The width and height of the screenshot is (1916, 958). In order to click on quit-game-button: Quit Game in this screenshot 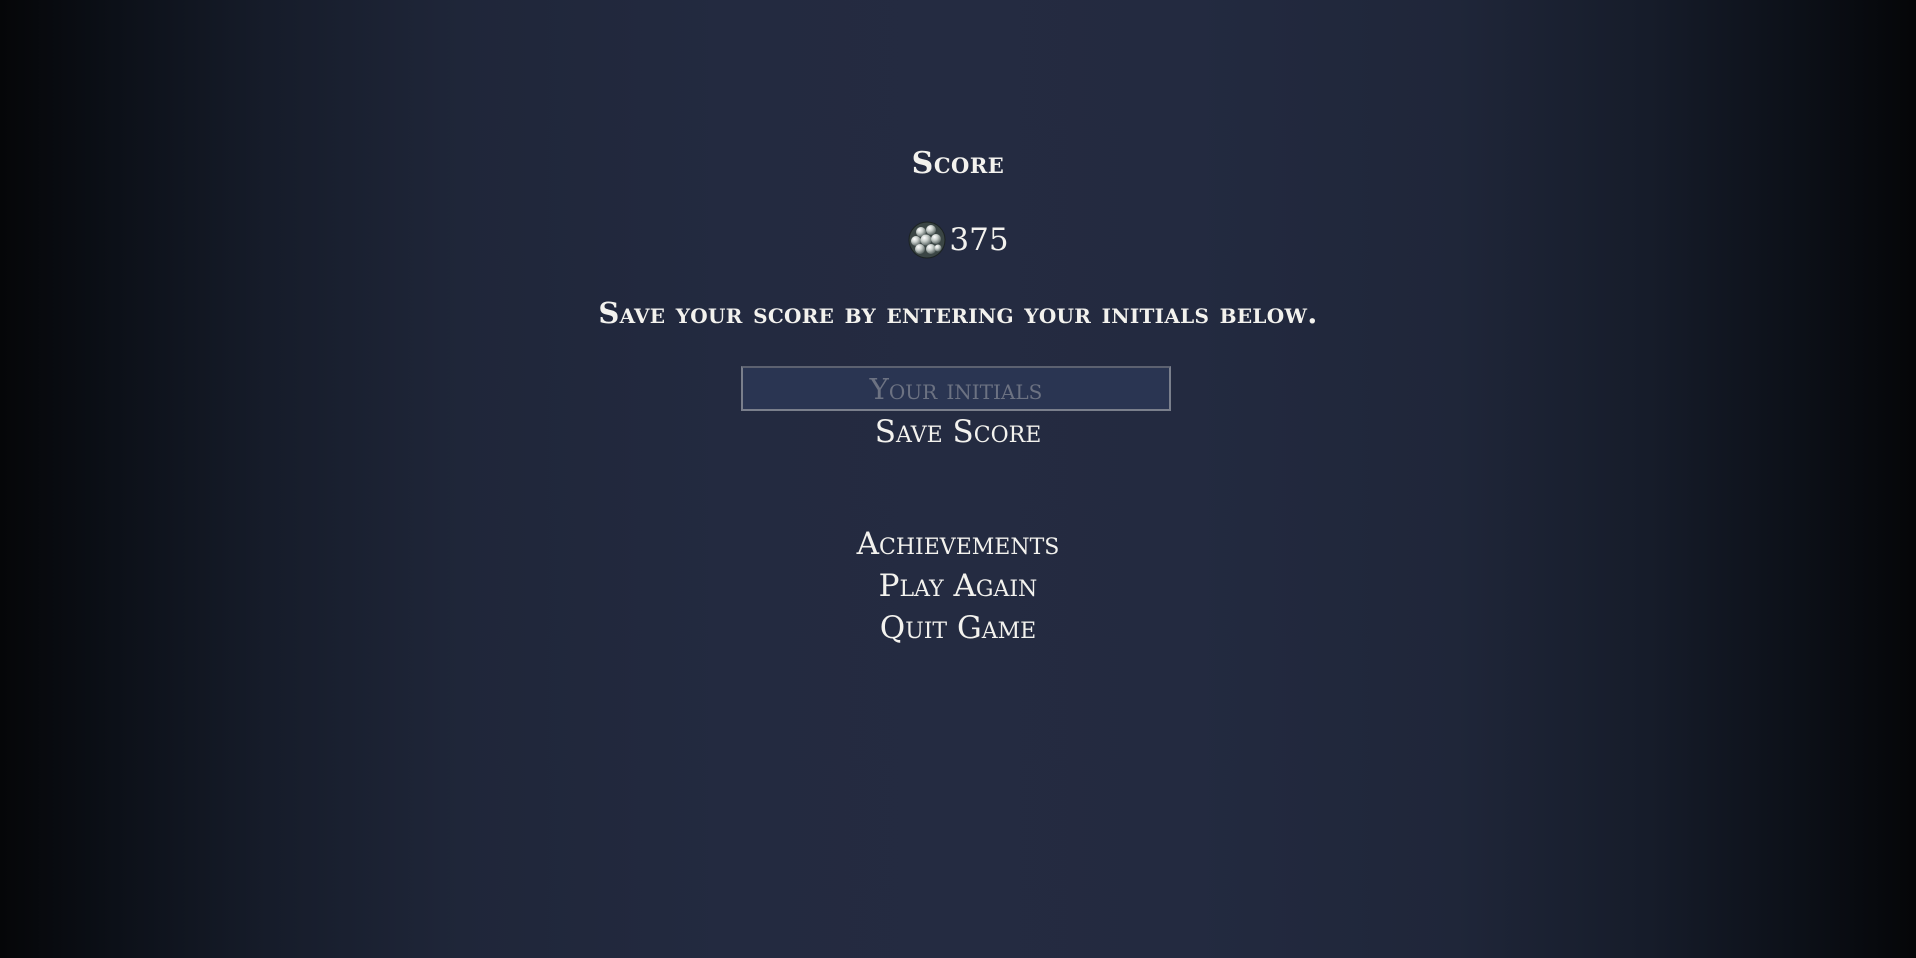, I will do `click(958, 628)`.